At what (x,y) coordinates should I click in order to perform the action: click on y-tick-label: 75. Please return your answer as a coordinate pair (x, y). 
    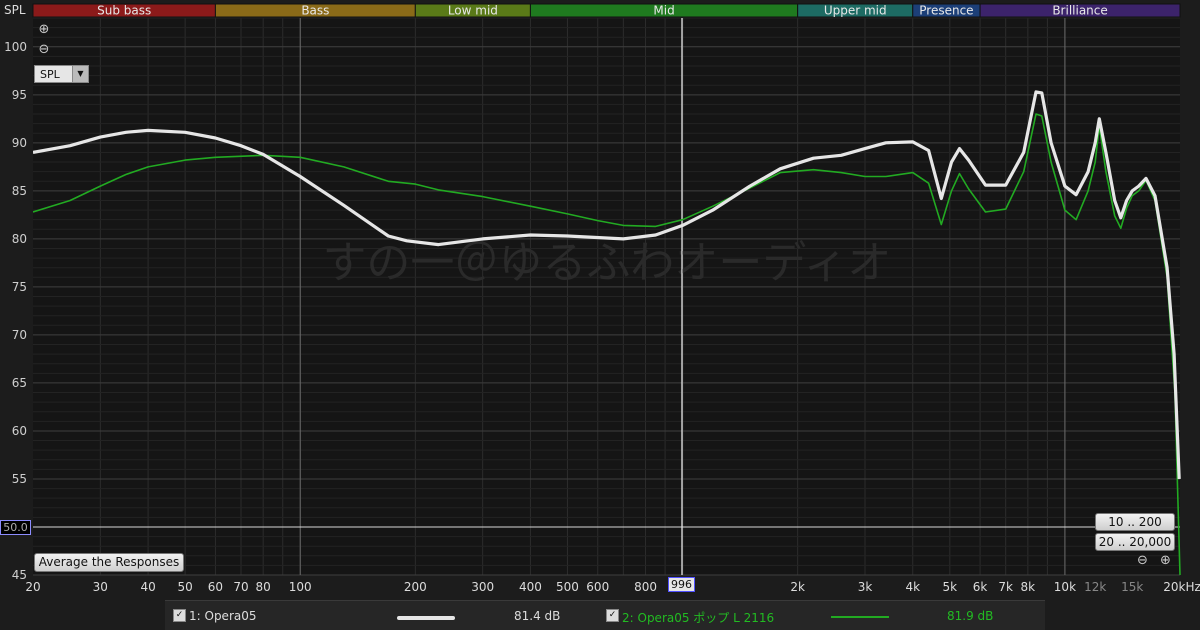
    Looking at the image, I should click on (19, 287).